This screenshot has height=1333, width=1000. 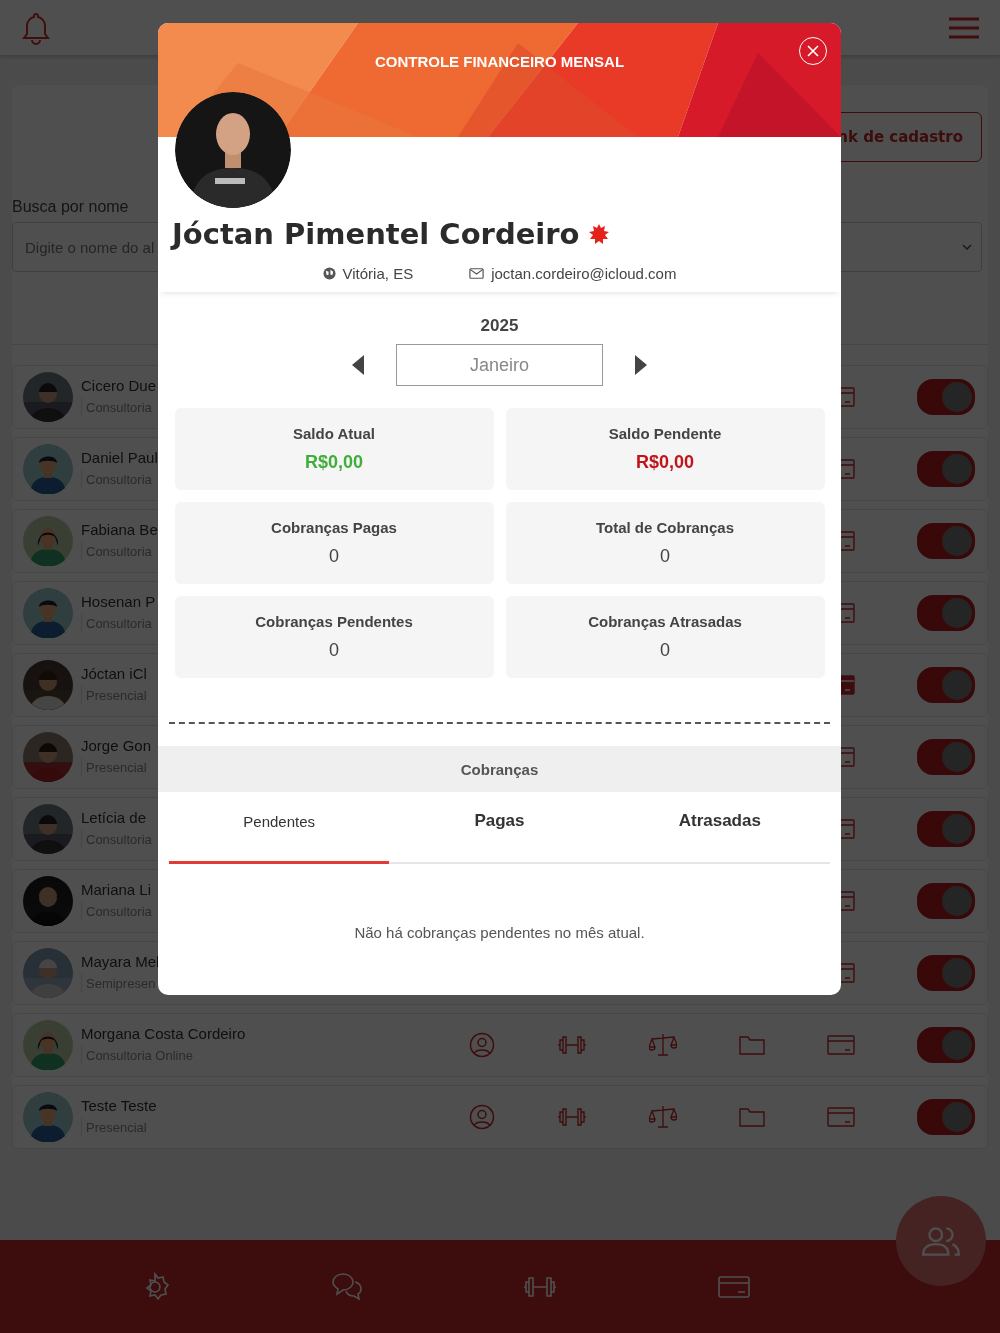 What do you see at coordinates (163, 1033) in the screenshot?
I see `student-name: Morgana Costa Cordeiro` at bounding box center [163, 1033].